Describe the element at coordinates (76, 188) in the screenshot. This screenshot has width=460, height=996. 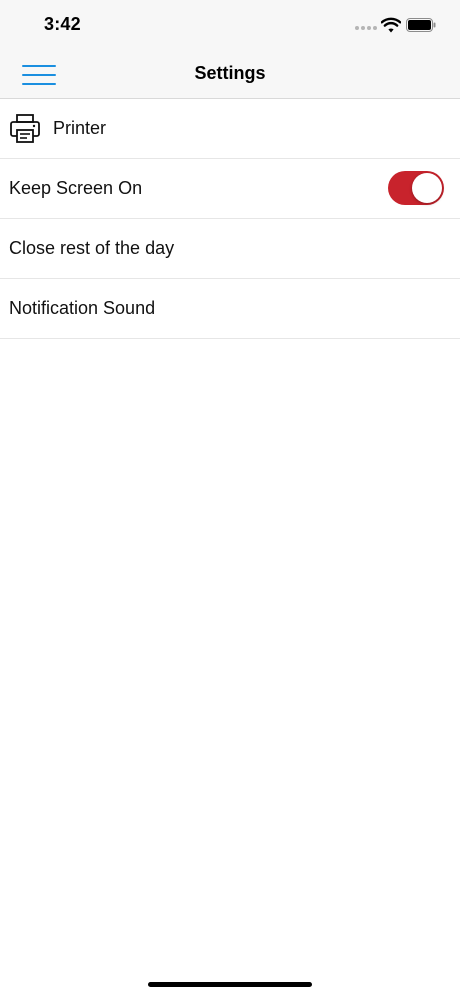
I see `settings-item-label: Keep Screen On` at that location.